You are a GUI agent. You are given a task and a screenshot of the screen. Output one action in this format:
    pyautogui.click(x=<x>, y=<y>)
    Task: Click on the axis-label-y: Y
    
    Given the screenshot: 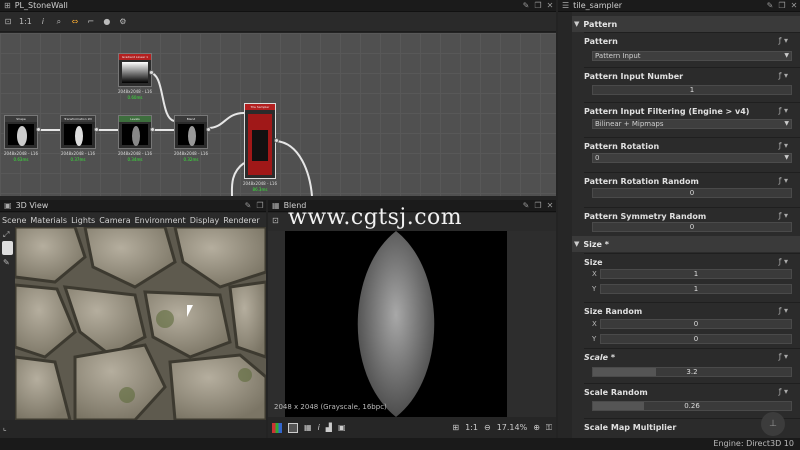 What is the action you would take?
    pyautogui.click(x=594, y=339)
    